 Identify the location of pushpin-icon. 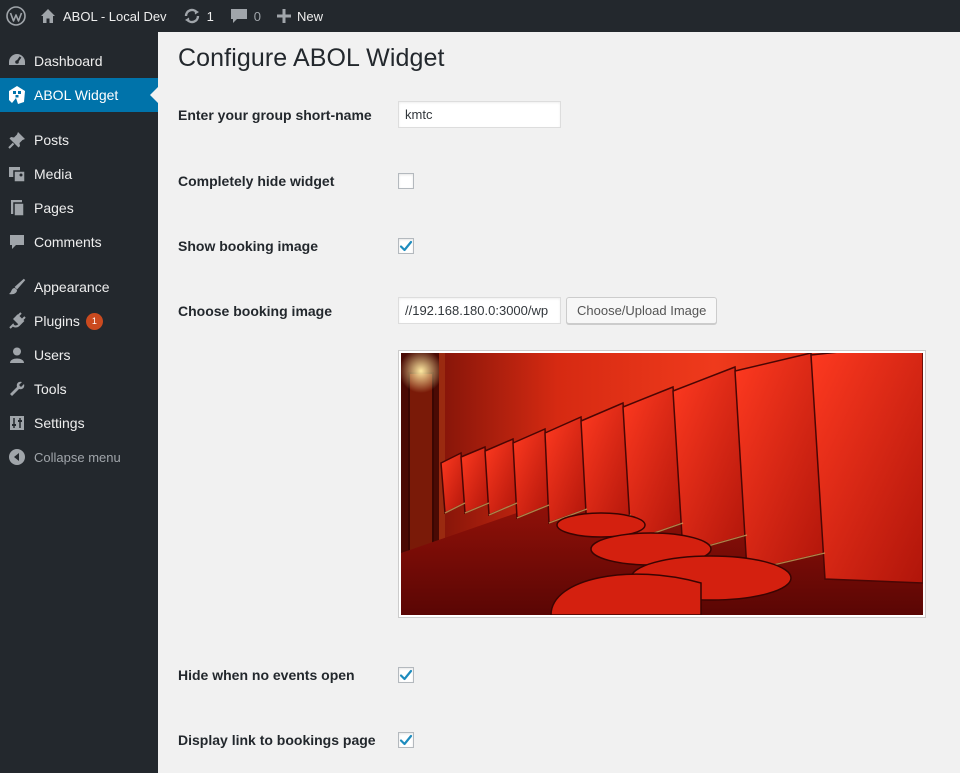
(17, 140).